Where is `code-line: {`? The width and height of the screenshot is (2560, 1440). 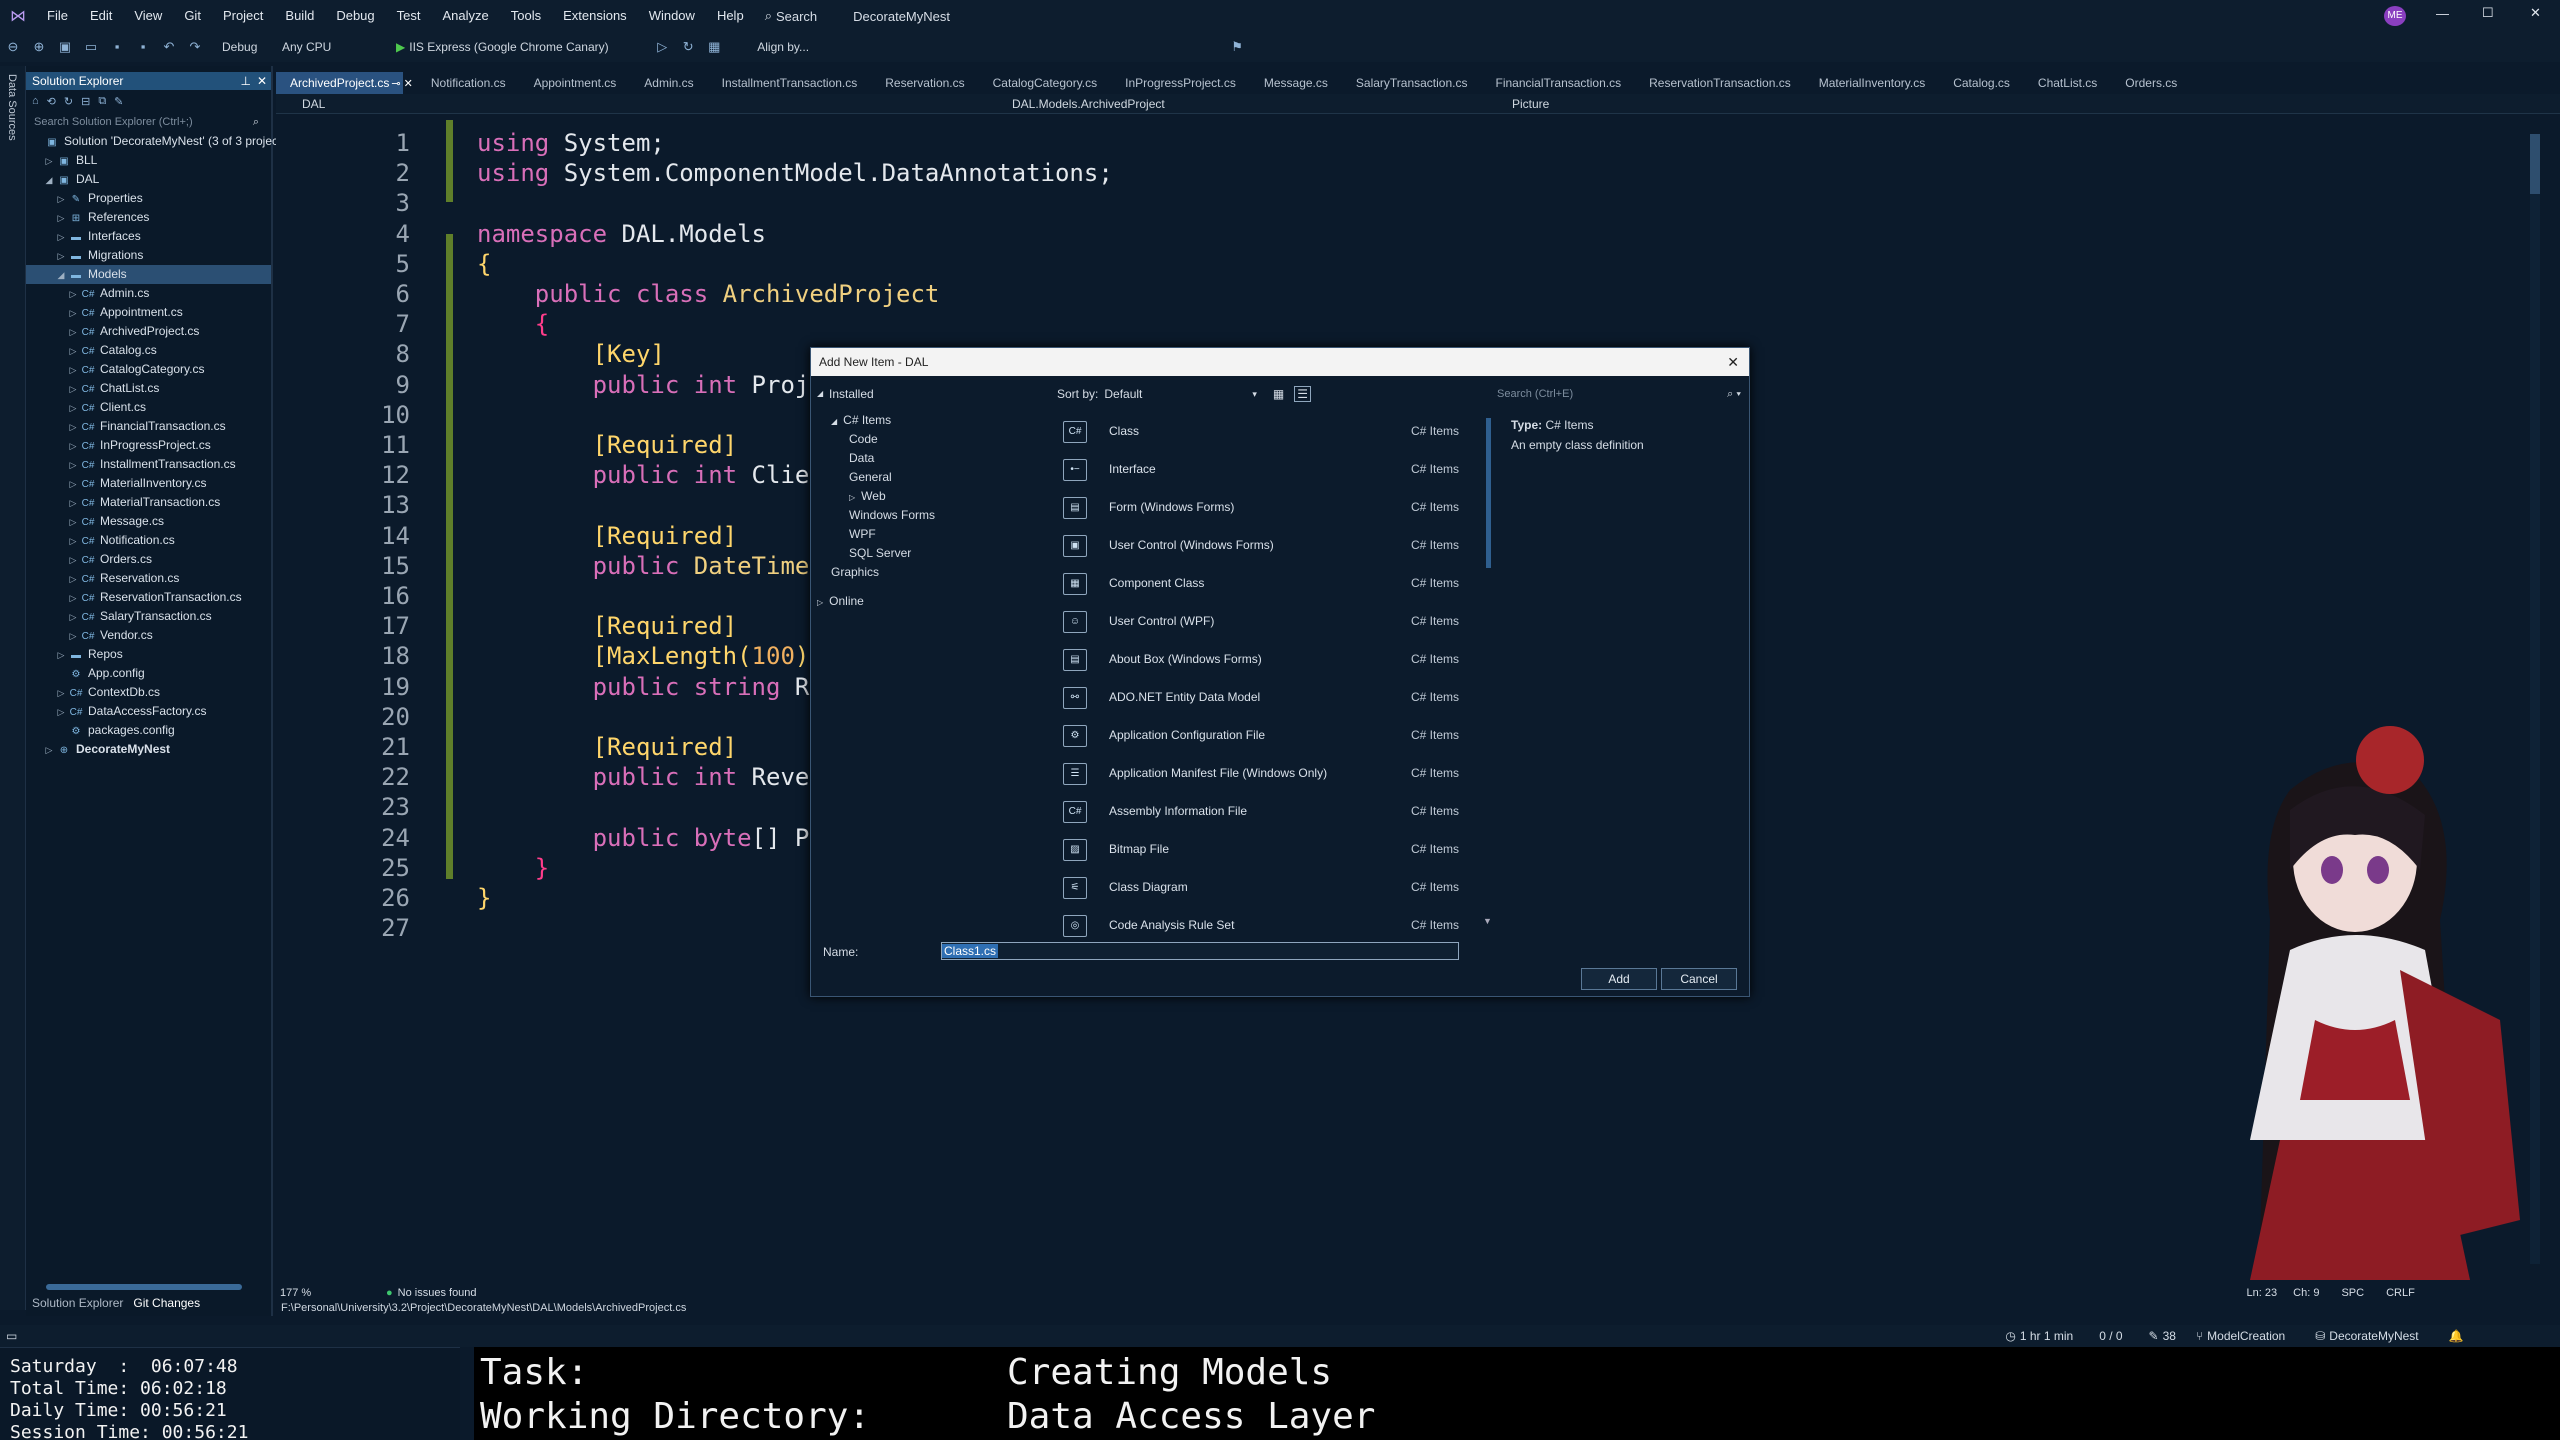 code-line: { is located at coordinates (513, 324).